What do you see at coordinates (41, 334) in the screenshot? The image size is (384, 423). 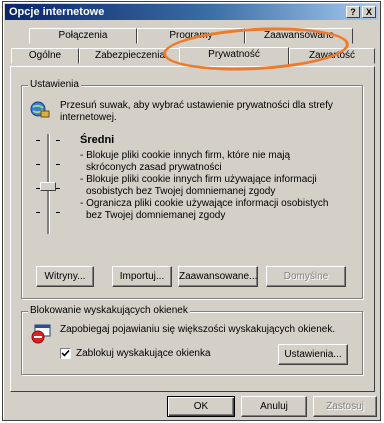 I see `popup-block-icon` at bounding box center [41, 334].